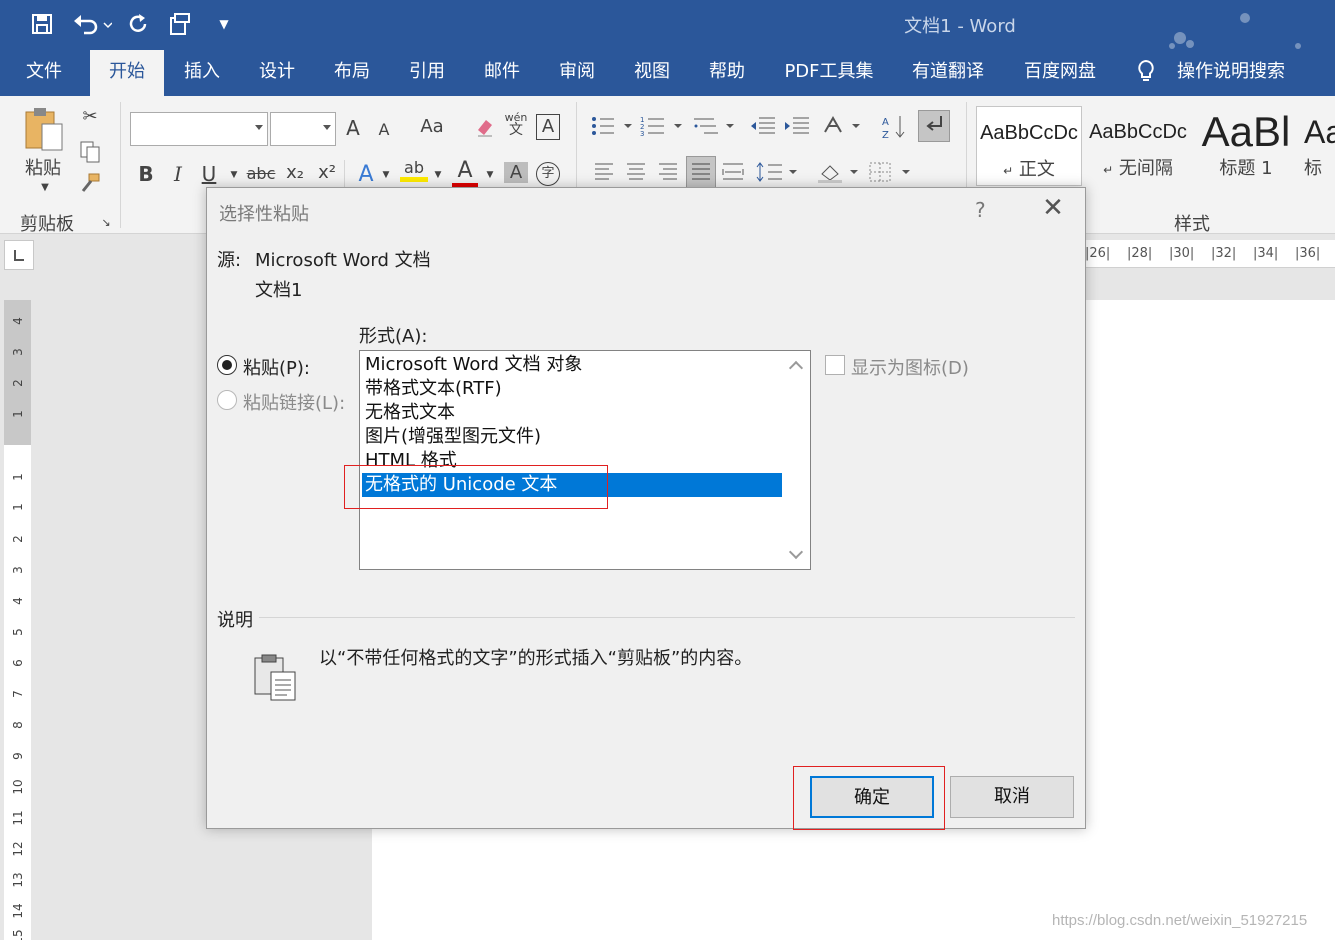  I want to click on style-heading-1: AaBl 标题 1, so click(1246, 146).